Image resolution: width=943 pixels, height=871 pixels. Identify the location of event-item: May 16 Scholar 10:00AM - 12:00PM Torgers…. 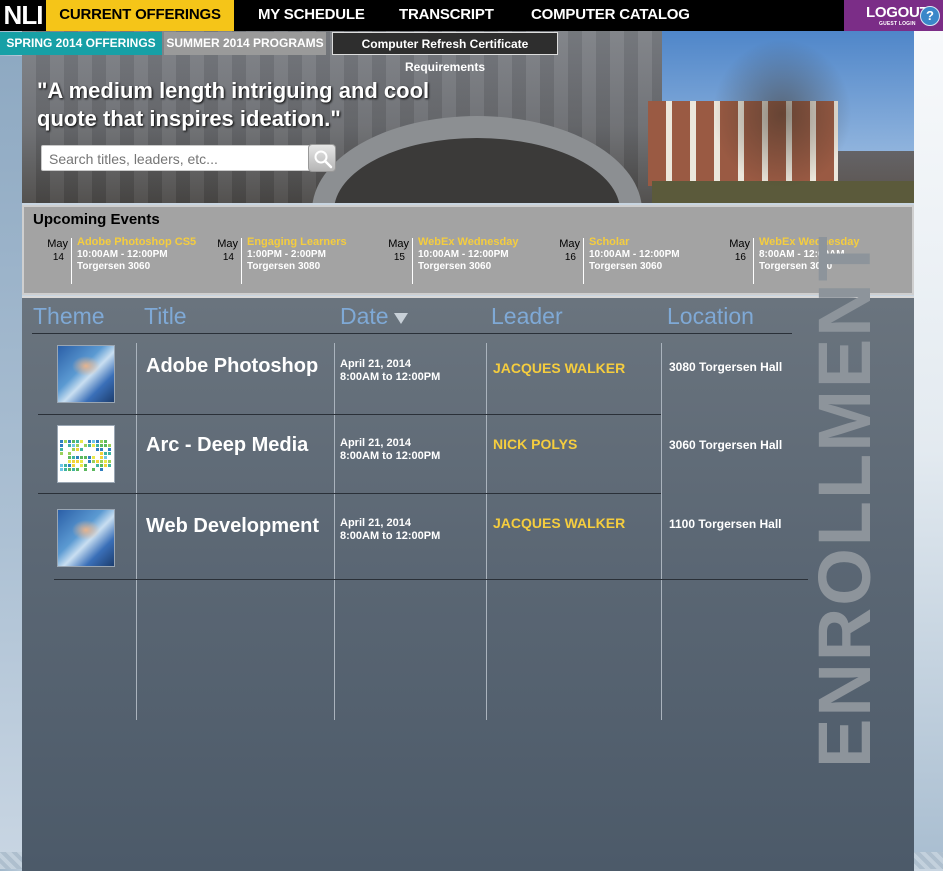
(632, 262).